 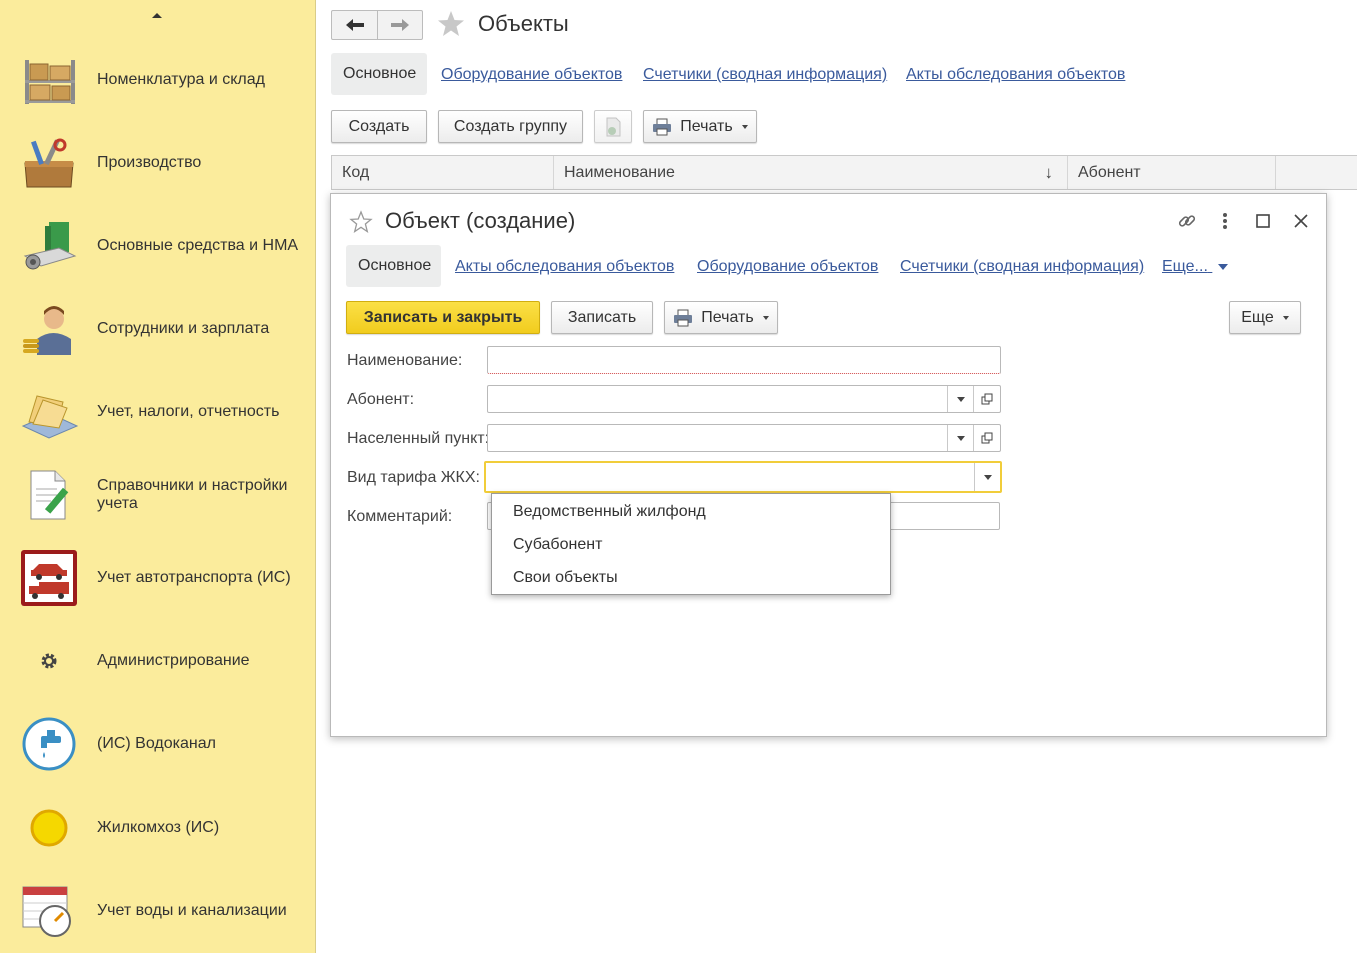 What do you see at coordinates (188, 411) in the screenshot?
I see `sidebar-item-label: Учет, налоги, отчетность` at bounding box center [188, 411].